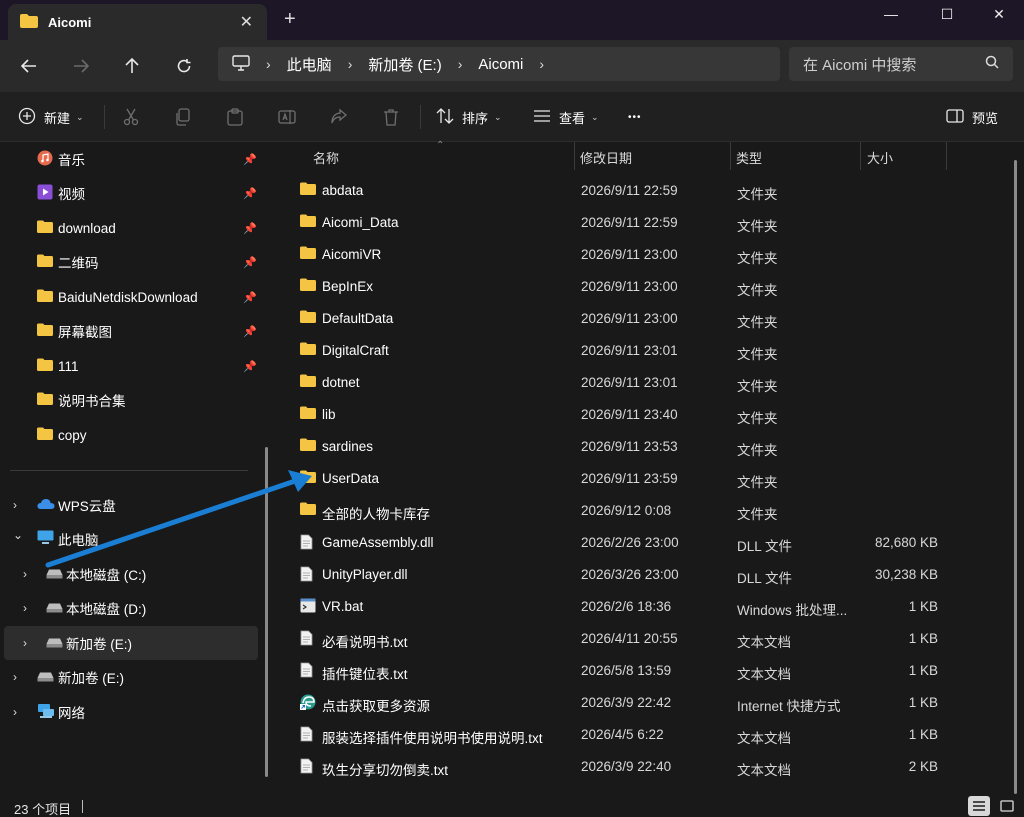  I want to click on sidebar-item-video: 视频 📌, so click(129, 193).